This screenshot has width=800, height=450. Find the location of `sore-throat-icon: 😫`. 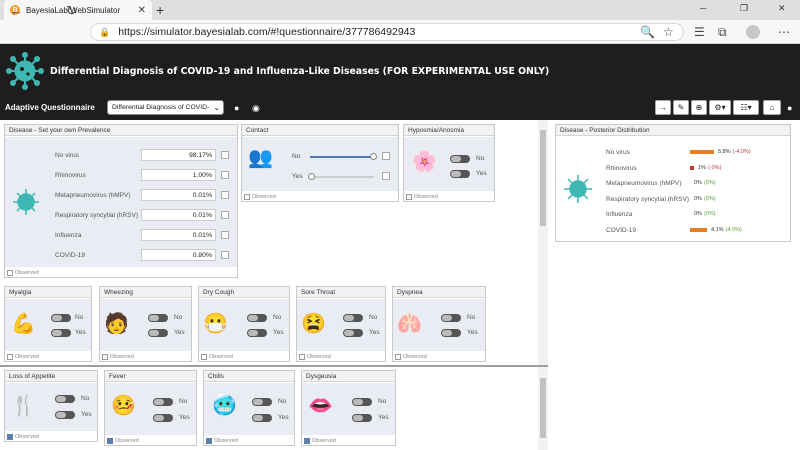

sore-throat-icon: 😫 is located at coordinates (313, 324).